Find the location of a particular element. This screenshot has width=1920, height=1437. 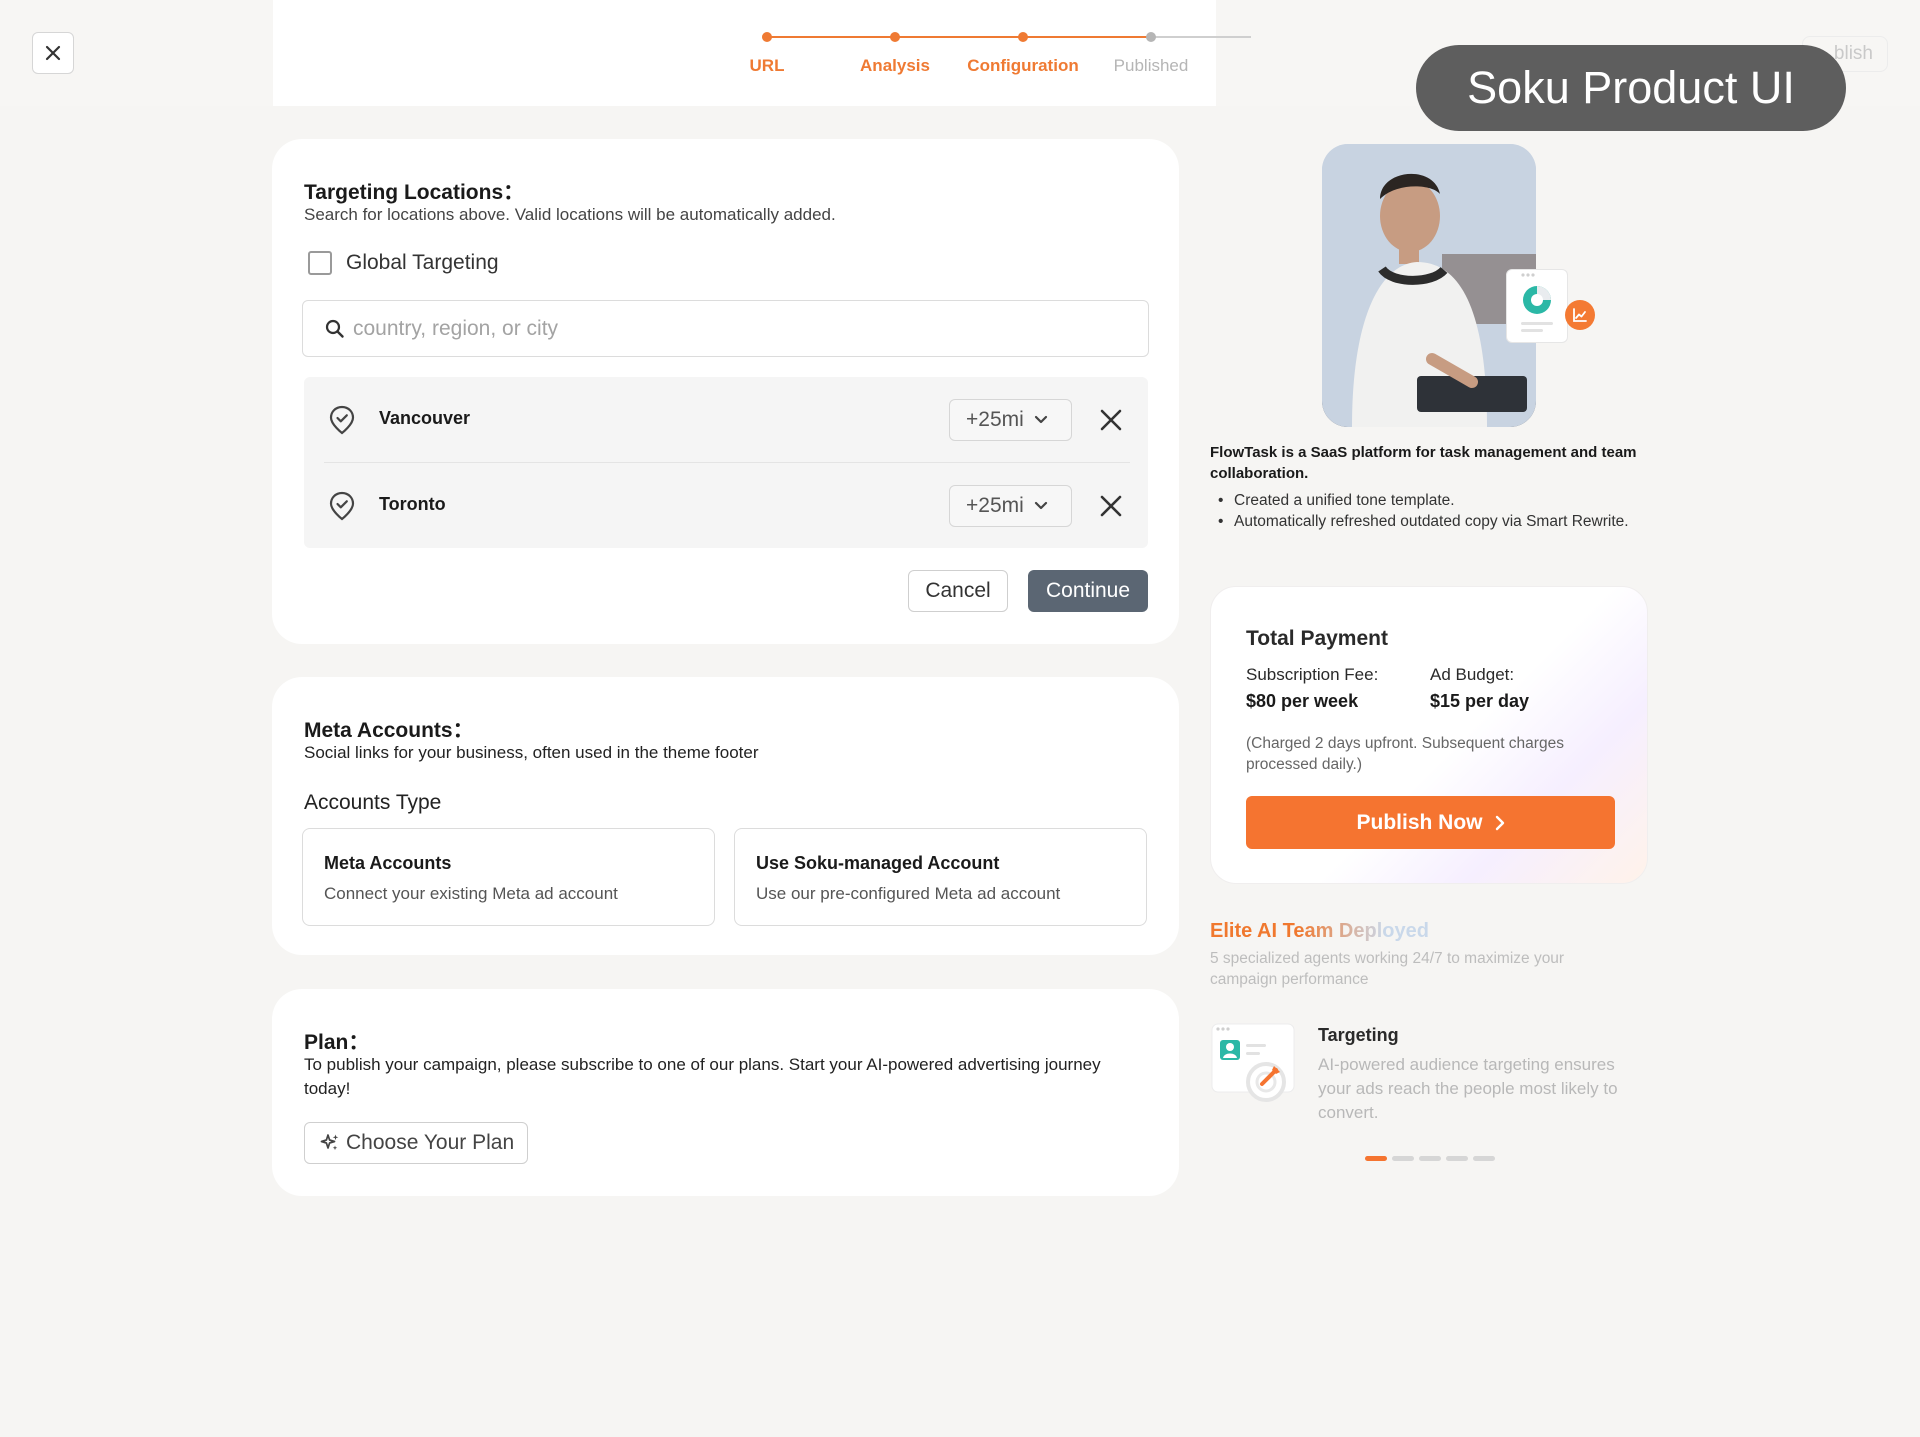

step-label-configuration: Configuration is located at coordinates (1022, 66).